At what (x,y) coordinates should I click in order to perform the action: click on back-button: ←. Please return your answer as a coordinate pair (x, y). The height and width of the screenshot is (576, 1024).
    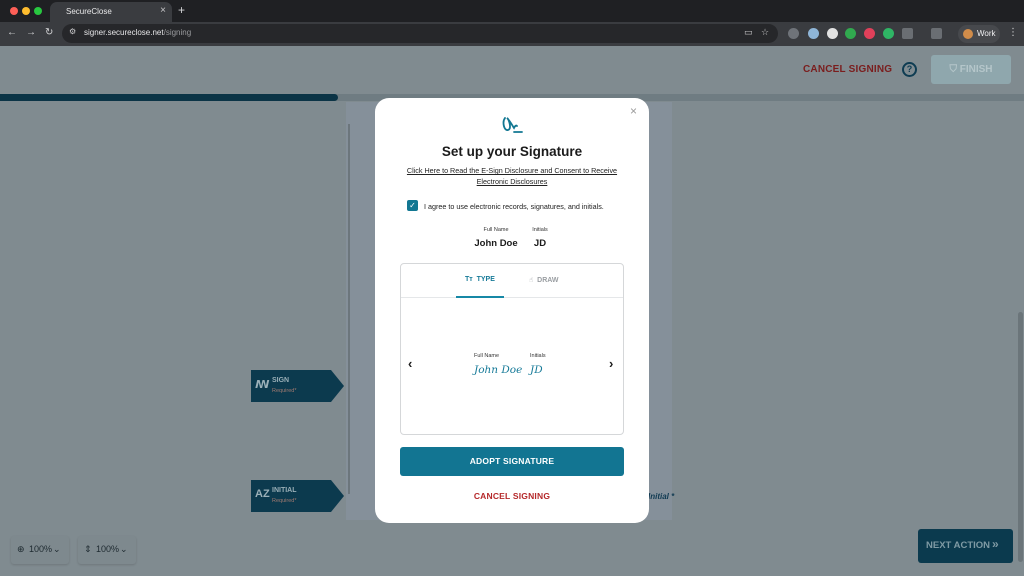
    Looking at the image, I should click on (12, 33).